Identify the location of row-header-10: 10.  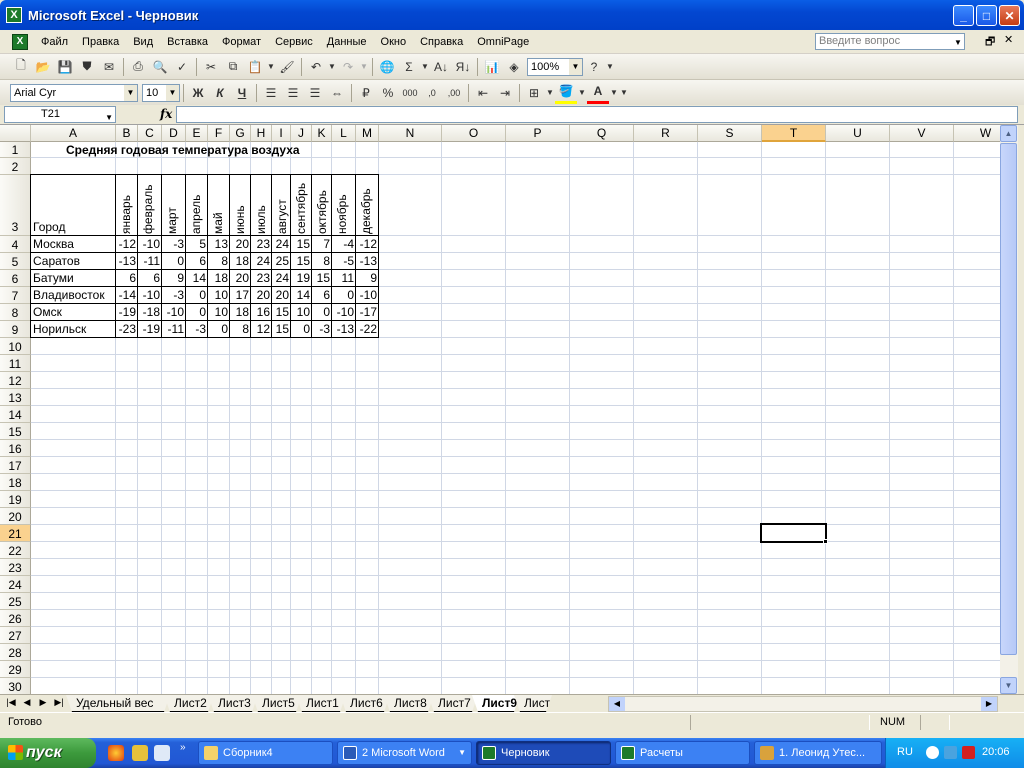
(15, 346).